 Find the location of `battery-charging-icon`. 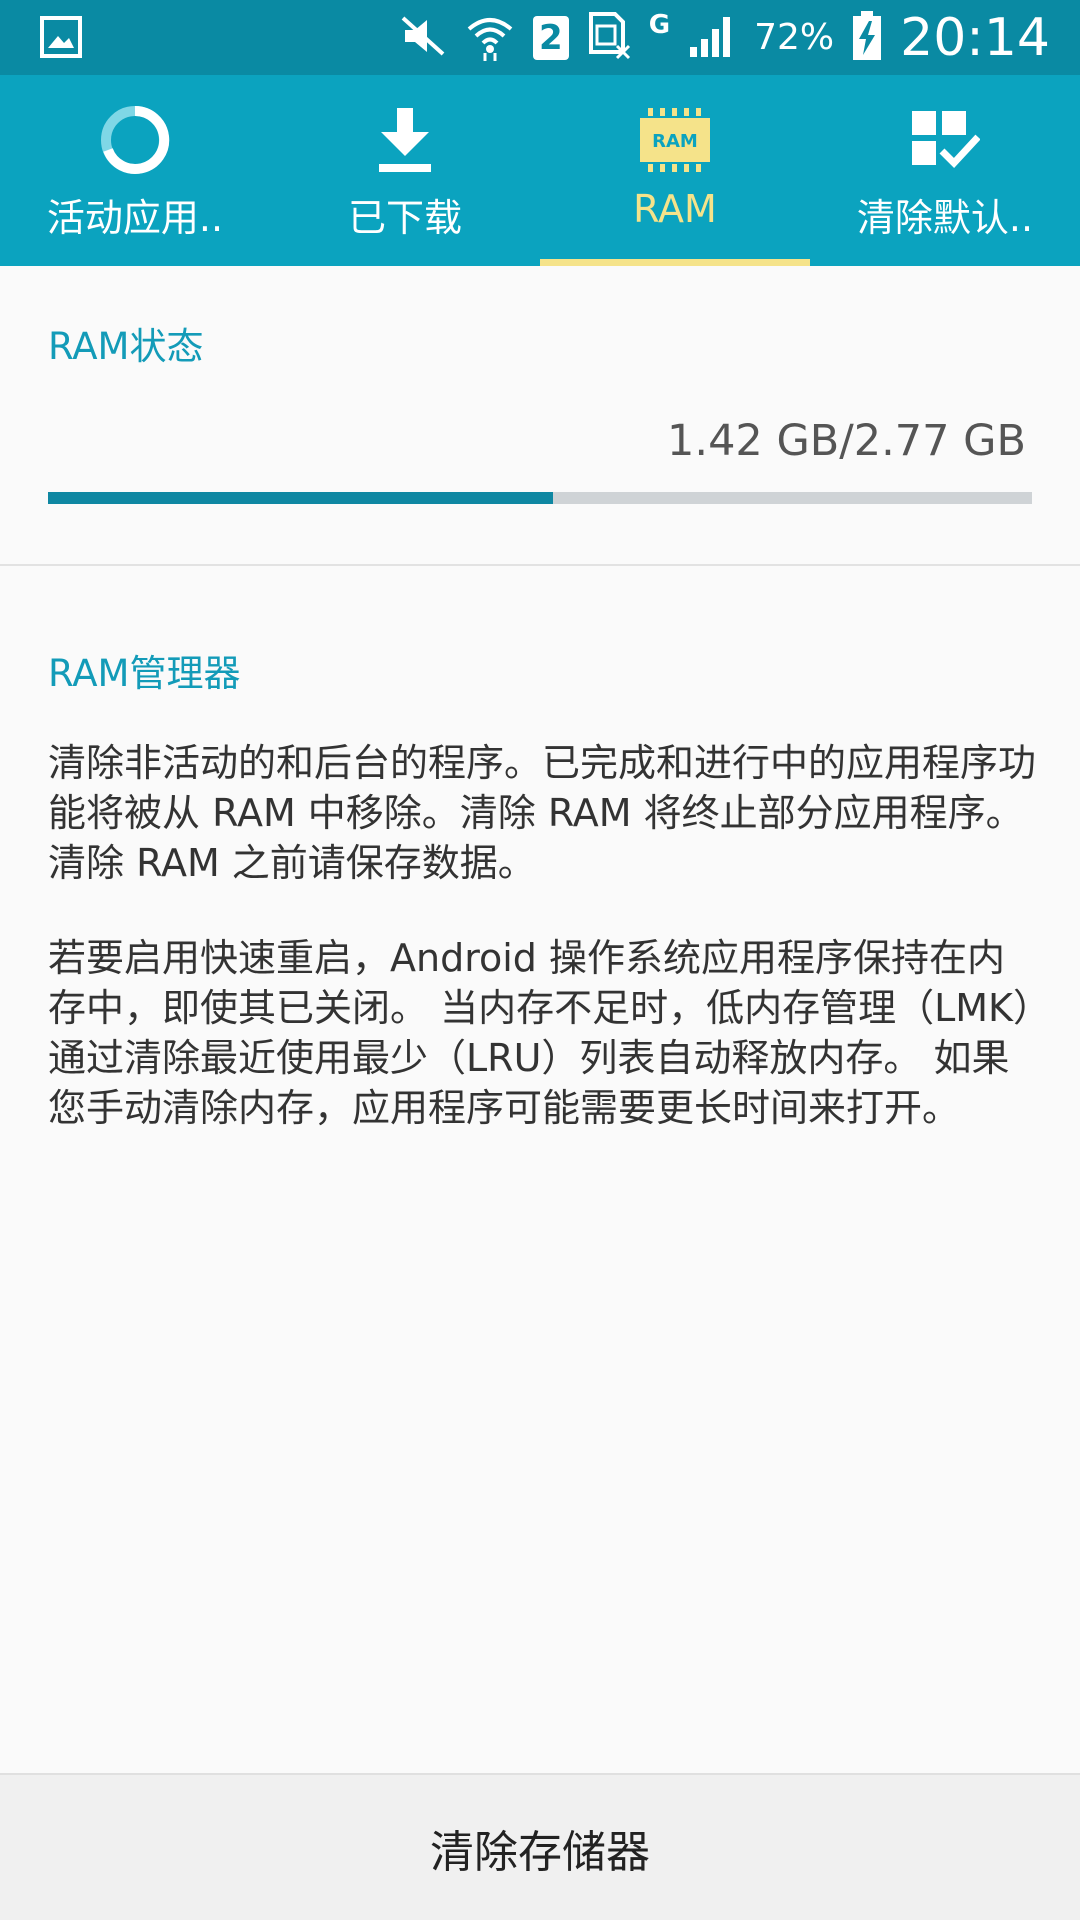

battery-charging-icon is located at coordinates (867, 37).